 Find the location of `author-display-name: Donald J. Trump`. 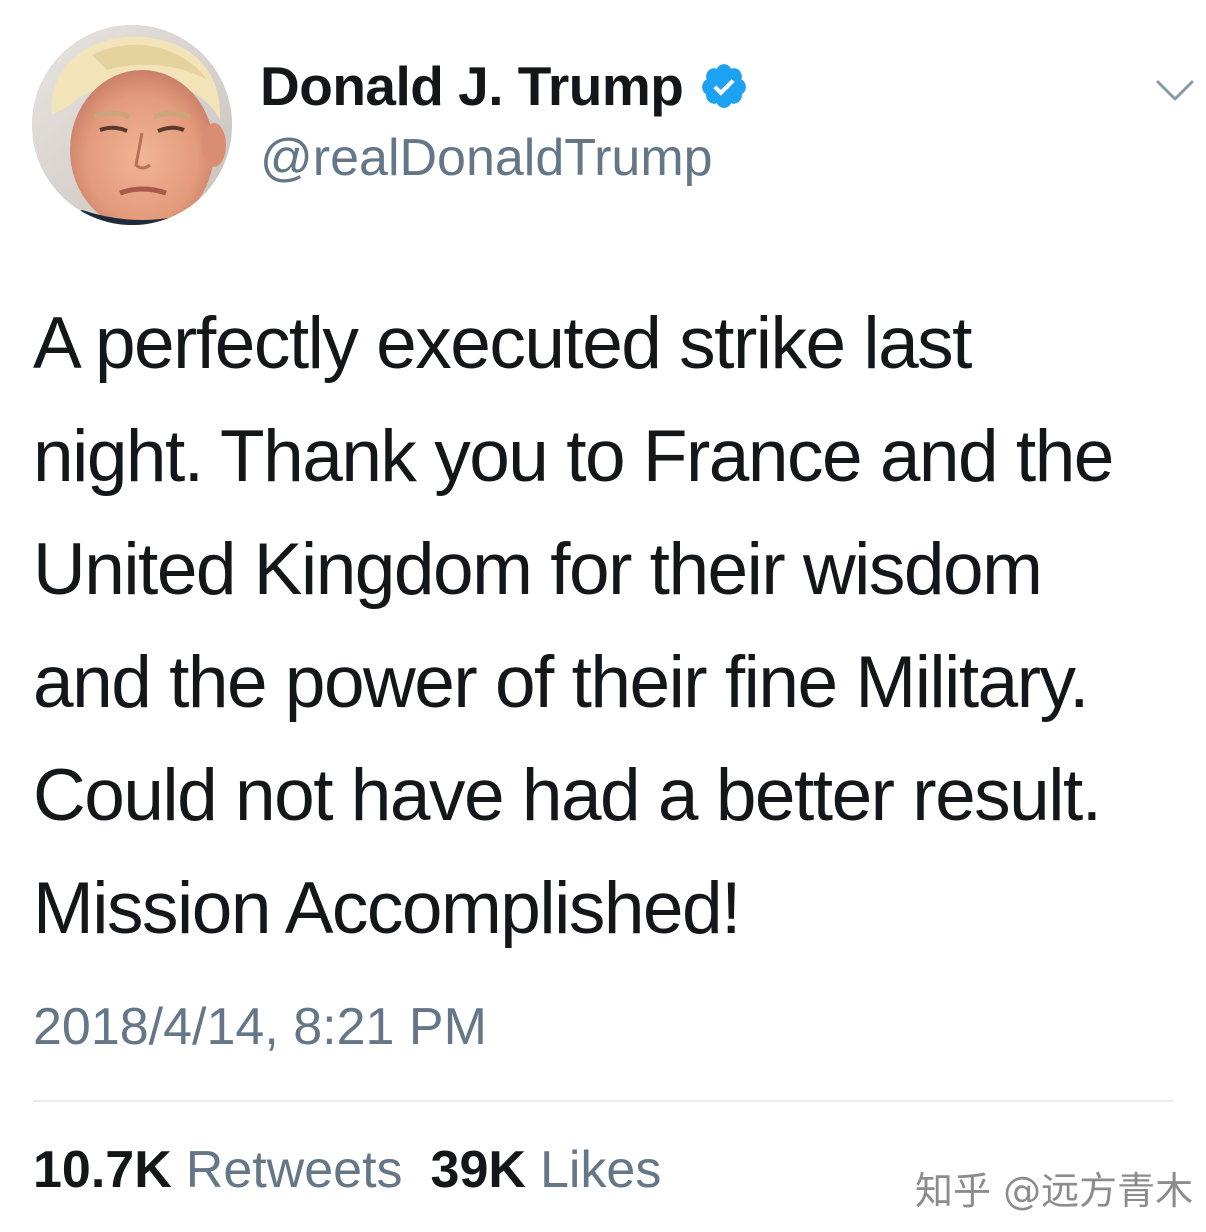

author-display-name: Donald J. Trump is located at coordinates (472, 86).